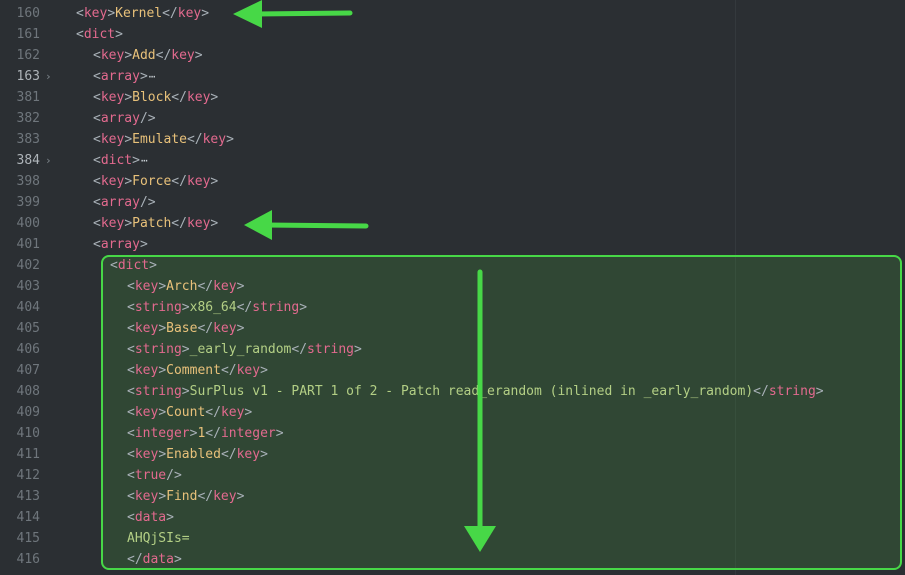  What do you see at coordinates (28, 454) in the screenshot?
I see `line-number: 411` at bounding box center [28, 454].